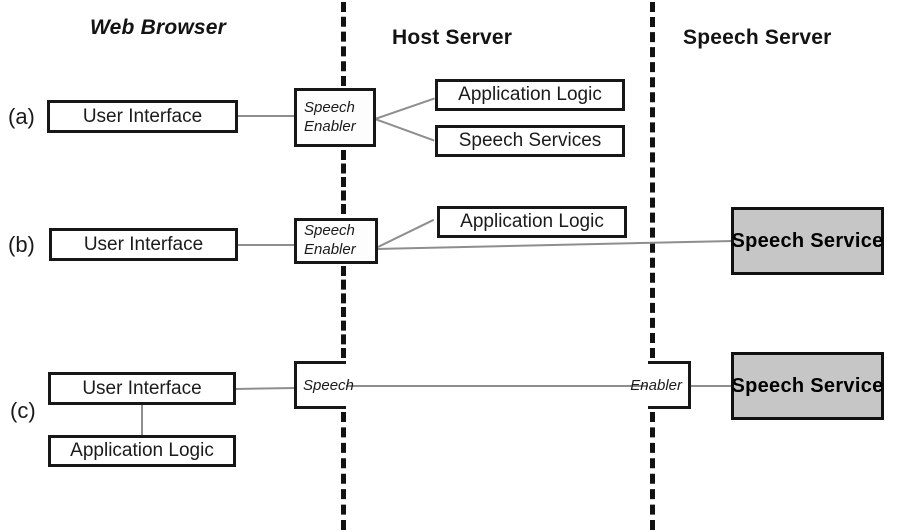  I want to click on box-c-speech-enabler-right-label: Enabler, so click(656, 385).